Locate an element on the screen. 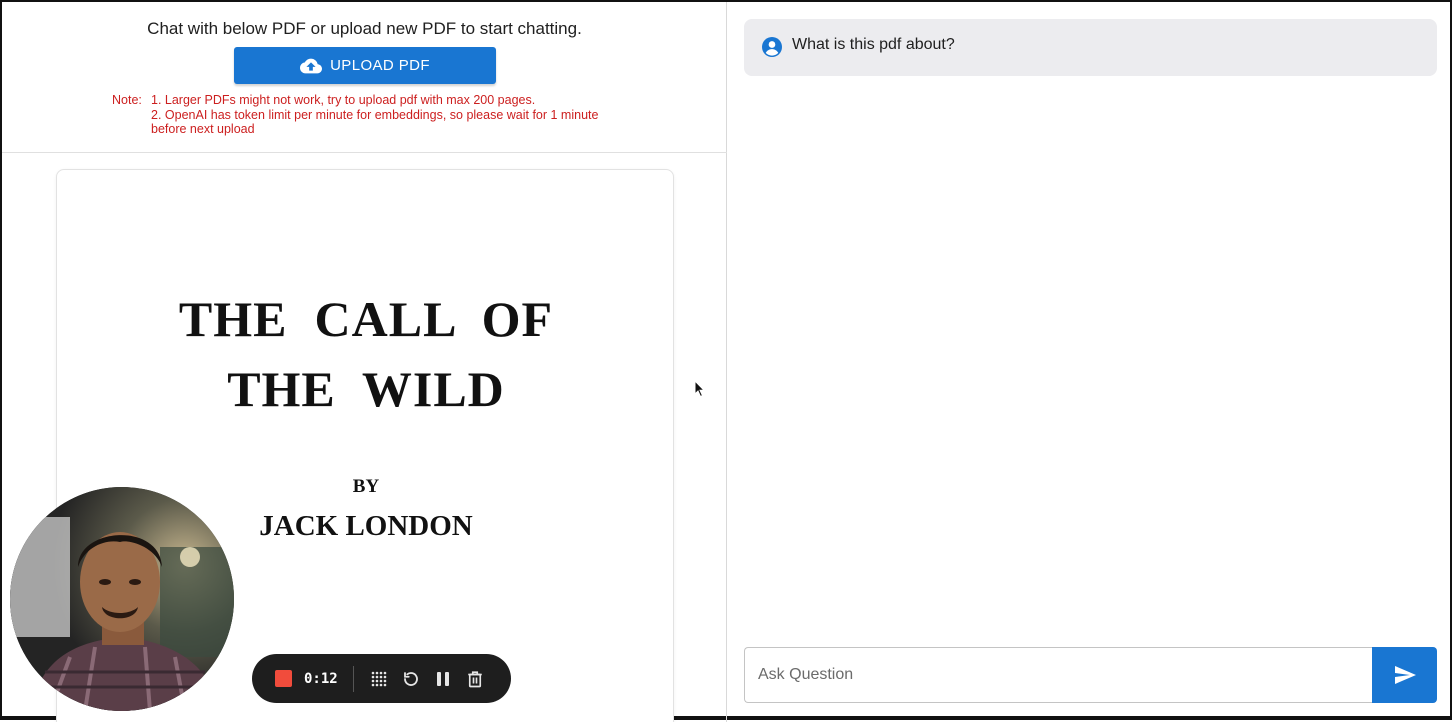 The height and width of the screenshot is (722, 1452). trash-icon is located at coordinates (475, 679).